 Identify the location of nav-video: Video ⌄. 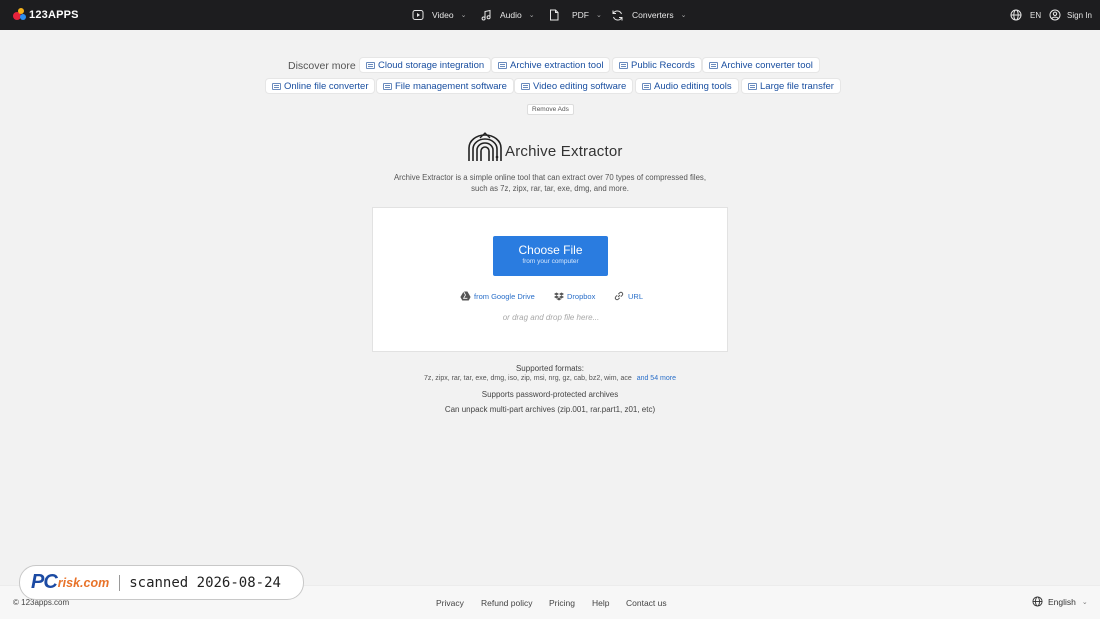
(439, 15).